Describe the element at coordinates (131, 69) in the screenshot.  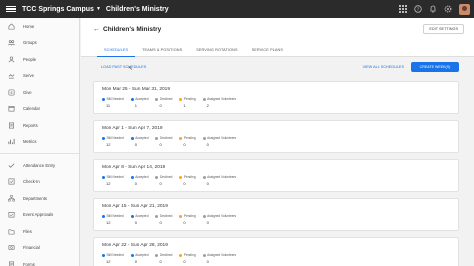
I see `mouse-cursor-icon: ↖` at that location.